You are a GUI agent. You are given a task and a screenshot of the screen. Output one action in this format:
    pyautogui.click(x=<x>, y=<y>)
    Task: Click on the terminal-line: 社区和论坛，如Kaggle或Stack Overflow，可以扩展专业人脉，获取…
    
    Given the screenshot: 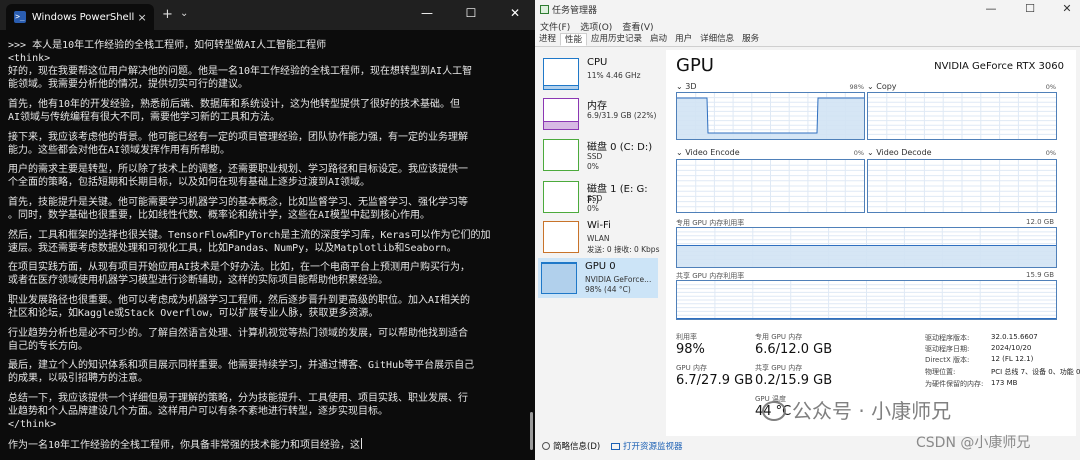 What is the action you would take?
    pyautogui.click(x=193, y=314)
    